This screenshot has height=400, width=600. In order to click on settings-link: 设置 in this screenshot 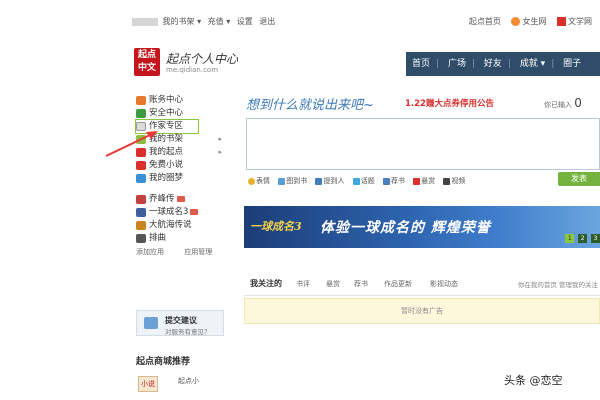, I will do `click(245, 21)`.